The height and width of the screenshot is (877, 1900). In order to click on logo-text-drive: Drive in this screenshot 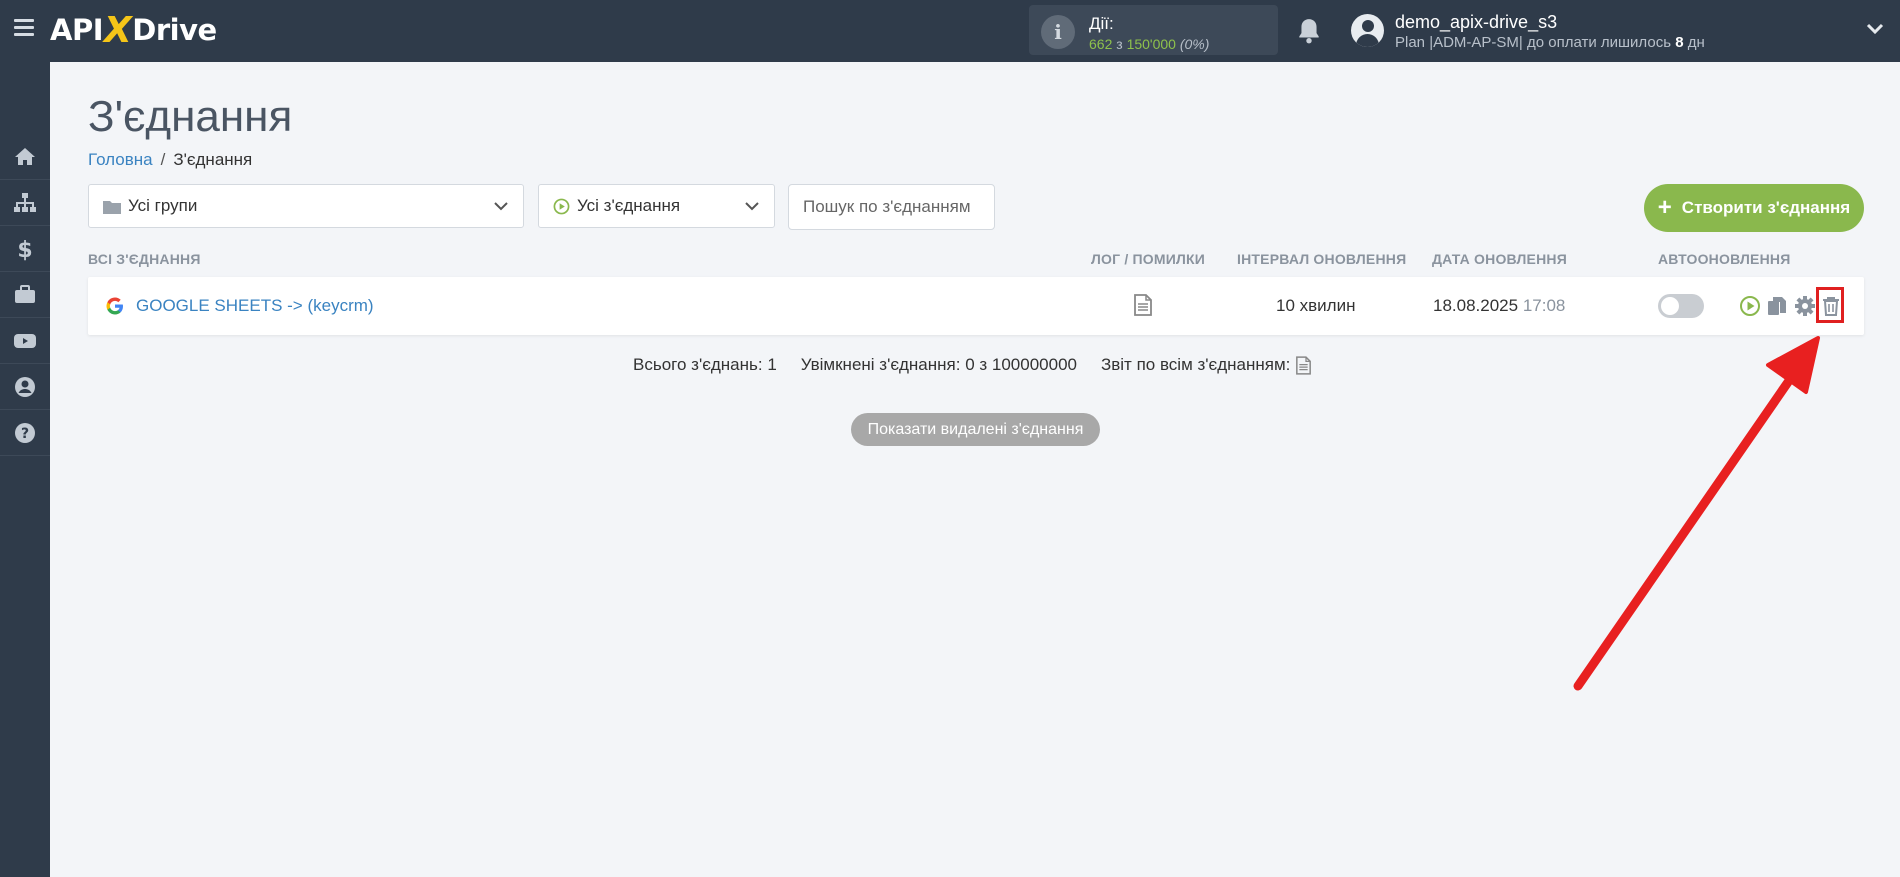, I will do `click(174, 30)`.